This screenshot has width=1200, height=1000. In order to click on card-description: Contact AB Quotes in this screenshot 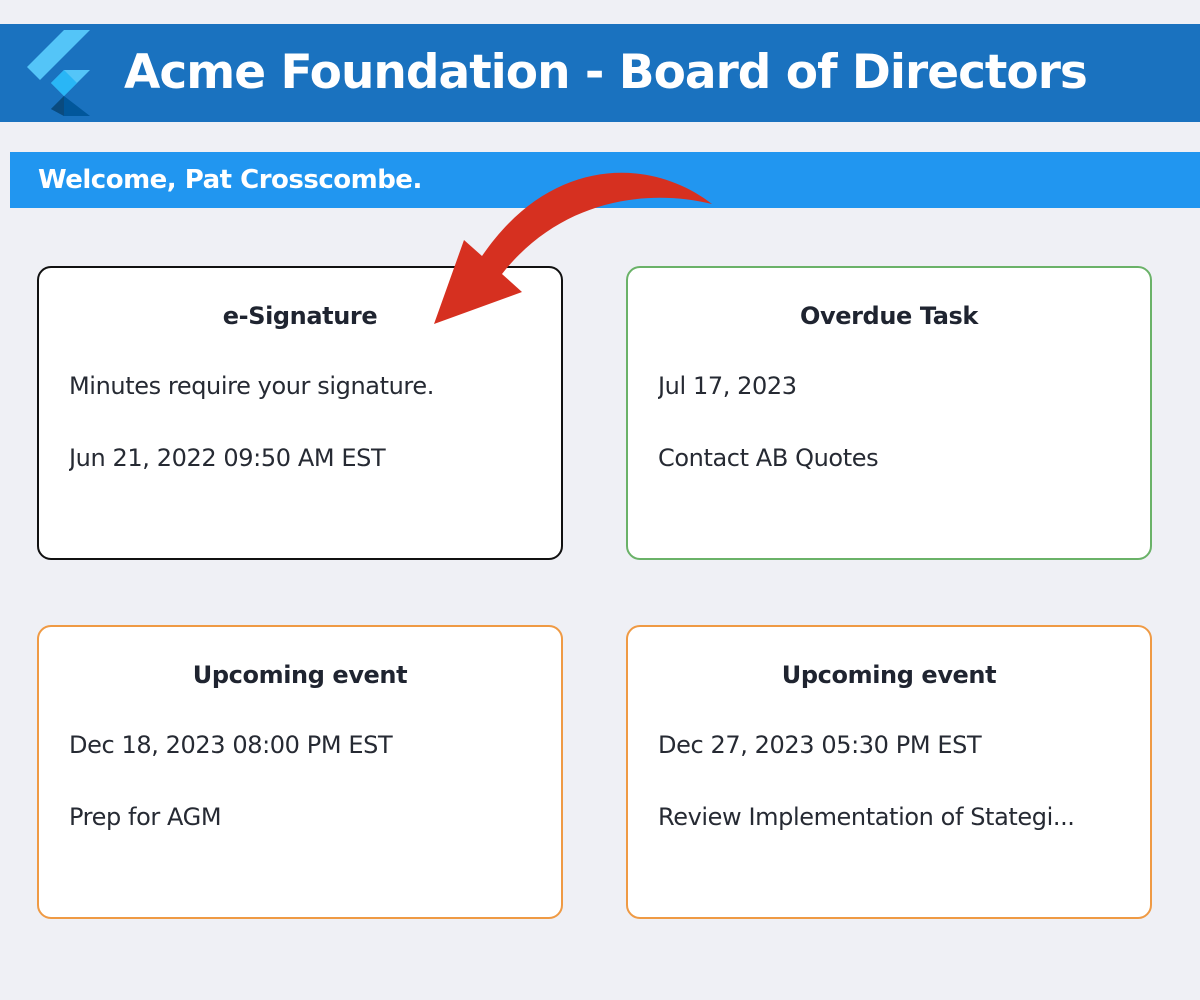, I will do `click(768, 458)`.